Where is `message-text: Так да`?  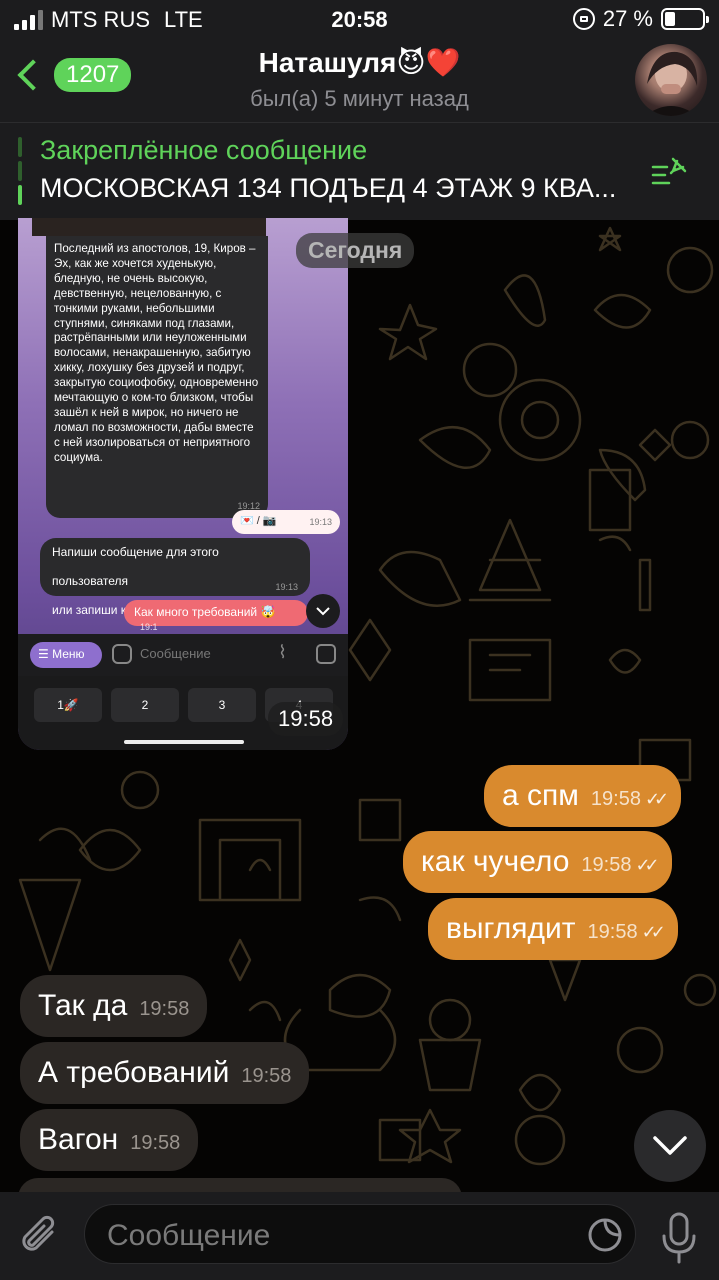
message-text: Так да is located at coordinates (83, 1005).